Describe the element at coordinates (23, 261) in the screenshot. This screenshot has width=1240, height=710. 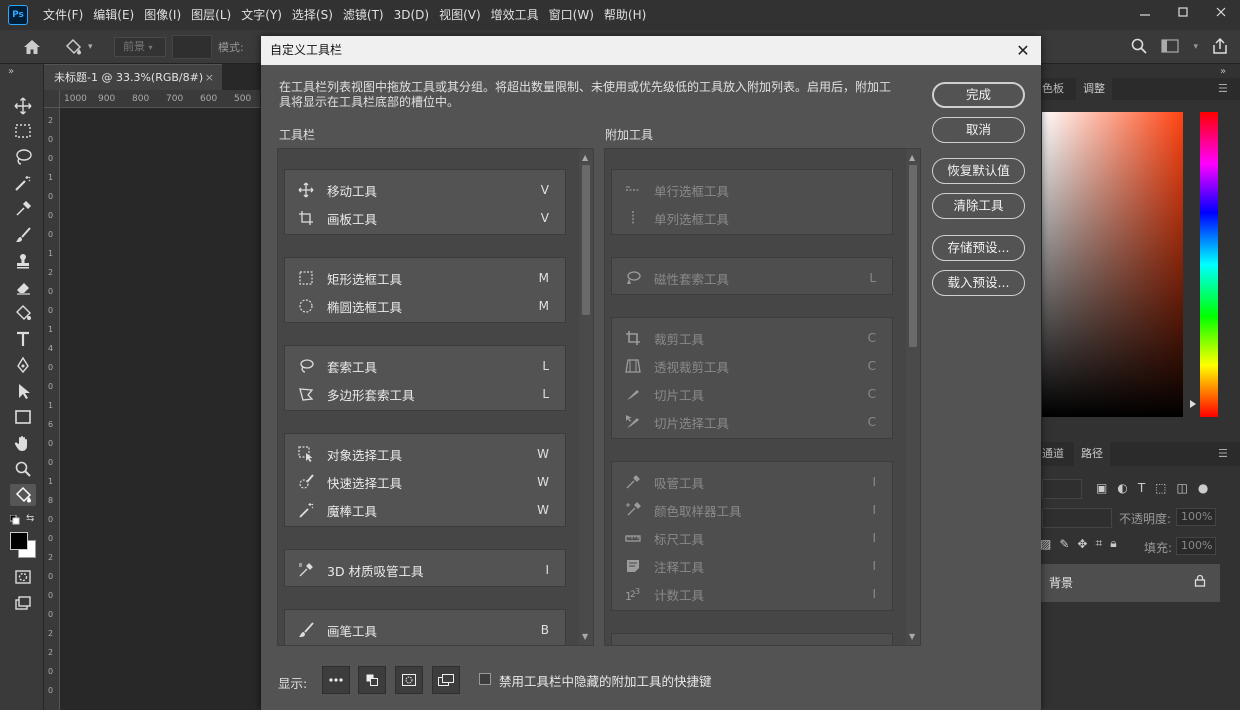
I see `stamp-tool-icon` at that location.